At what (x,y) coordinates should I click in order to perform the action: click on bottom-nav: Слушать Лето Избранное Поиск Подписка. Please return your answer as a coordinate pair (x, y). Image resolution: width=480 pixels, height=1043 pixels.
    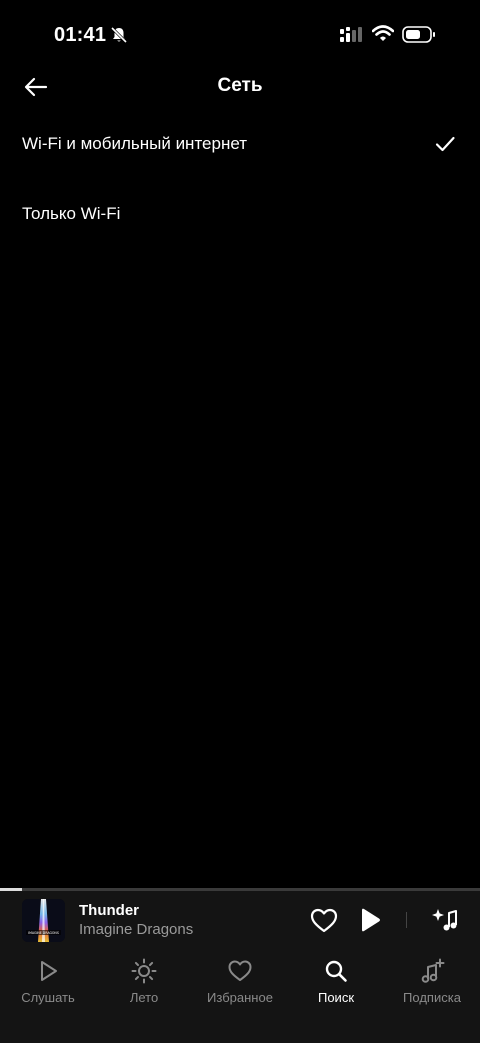
    Looking at the image, I should click on (240, 997).